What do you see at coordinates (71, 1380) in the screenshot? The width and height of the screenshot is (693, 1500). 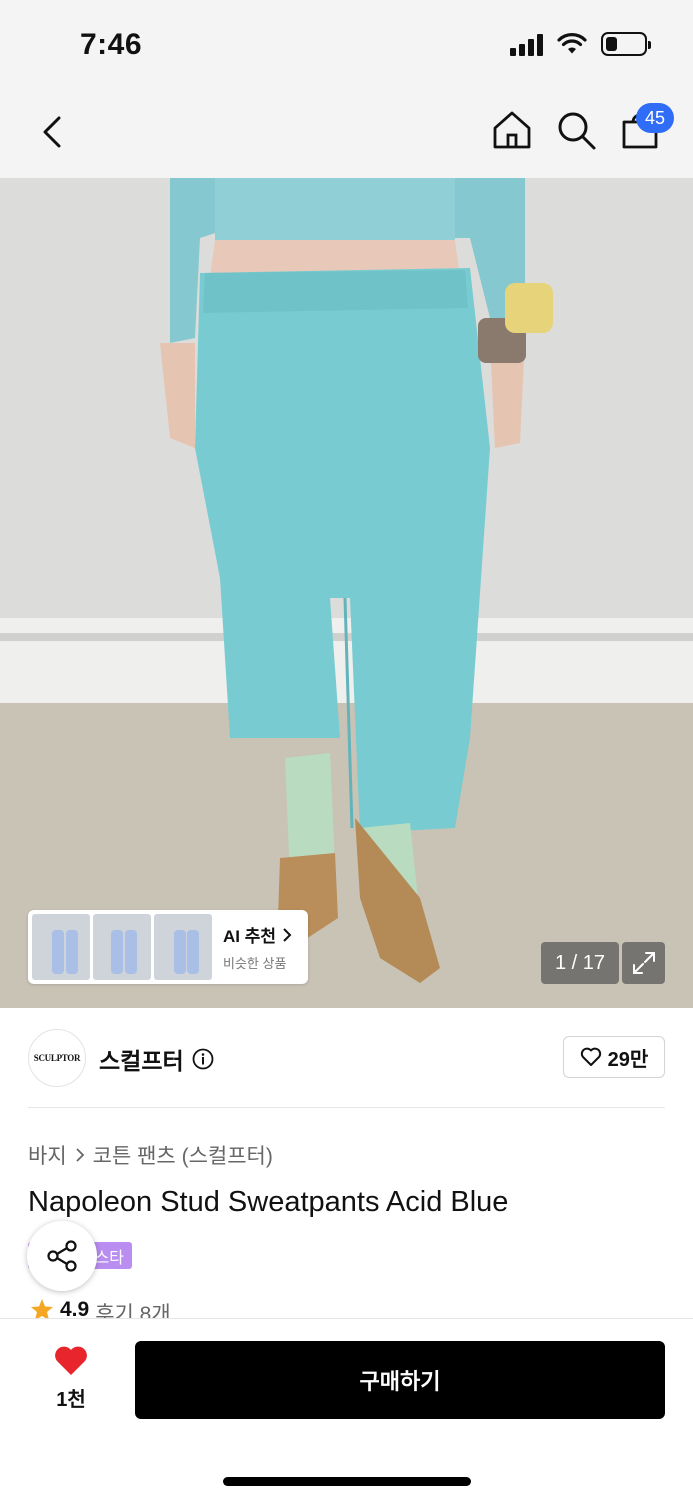 I see `wishlist-button: 1천` at bounding box center [71, 1380].